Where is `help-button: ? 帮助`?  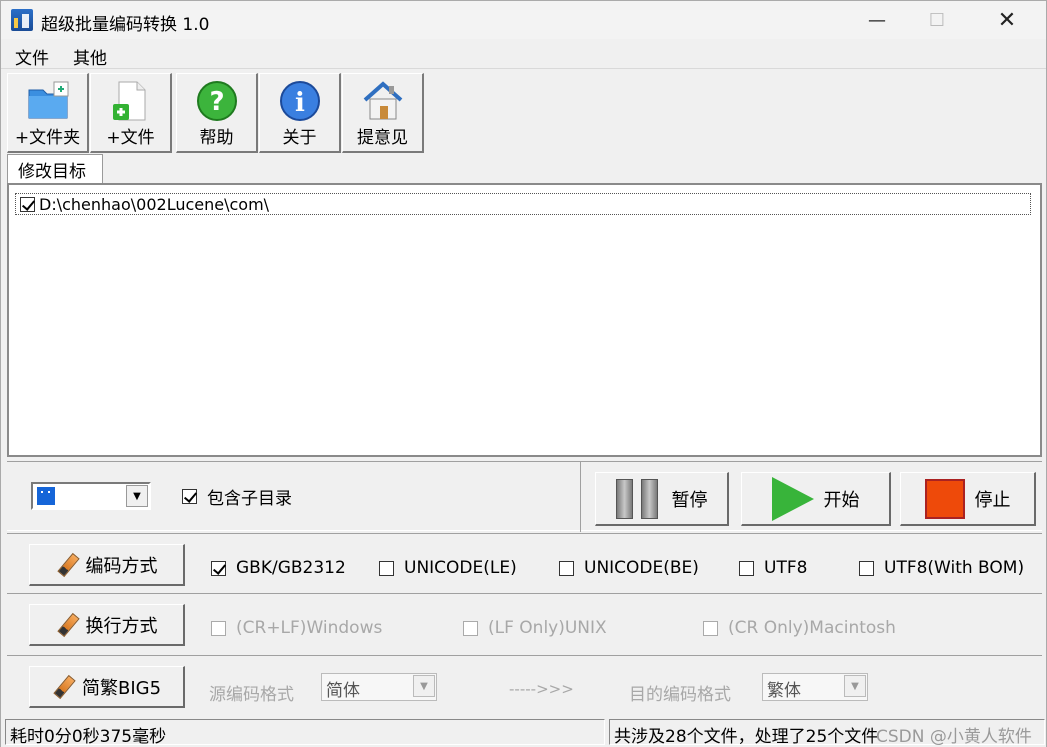
help-button: ? 帮助 is located at coordinates (217, 113).